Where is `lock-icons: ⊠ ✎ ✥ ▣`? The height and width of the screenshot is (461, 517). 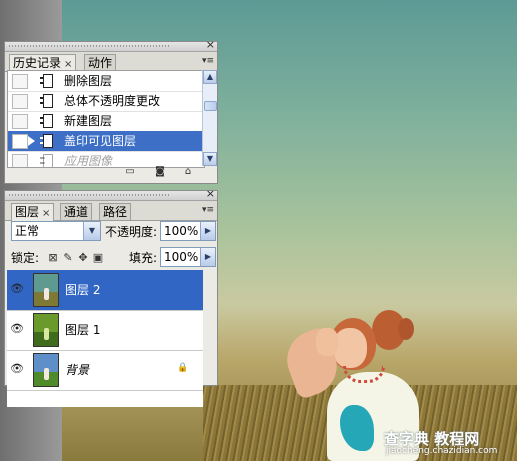
lock-icons: ⊠ ✎ ✥ ▣ is located at coordinates (77, 257).